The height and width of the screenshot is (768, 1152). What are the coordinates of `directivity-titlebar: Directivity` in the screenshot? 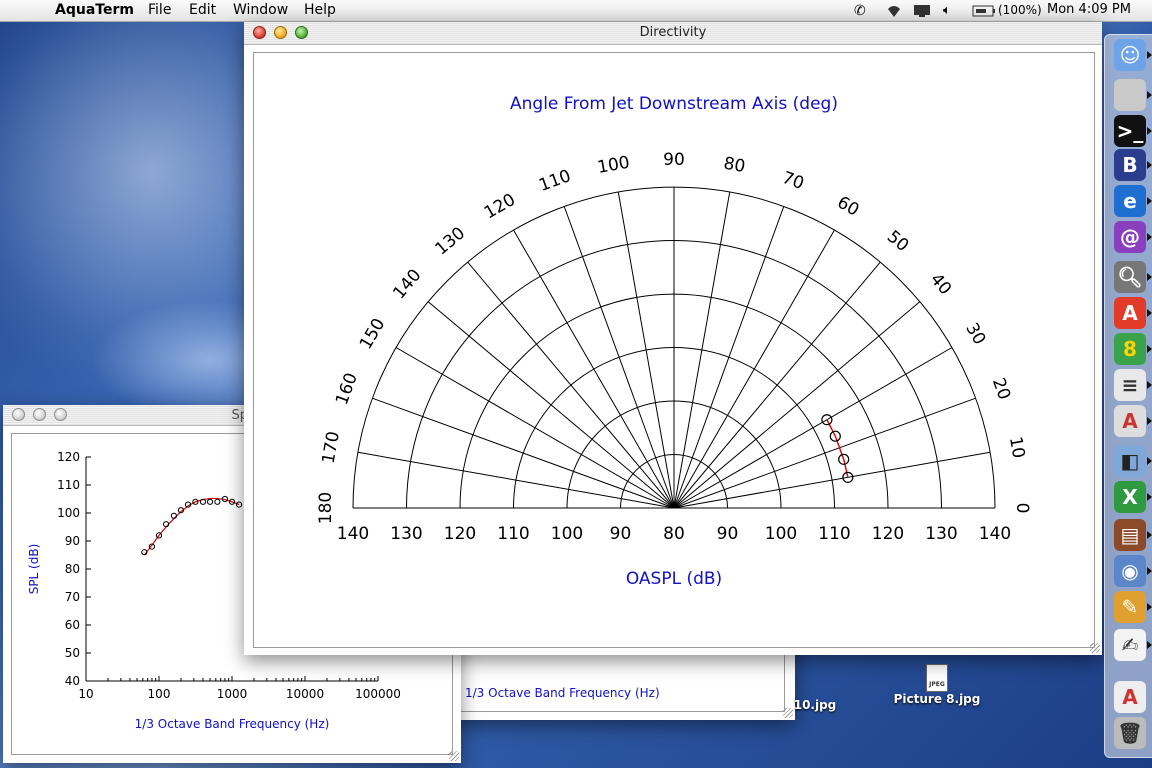 It's located at (673, 33).